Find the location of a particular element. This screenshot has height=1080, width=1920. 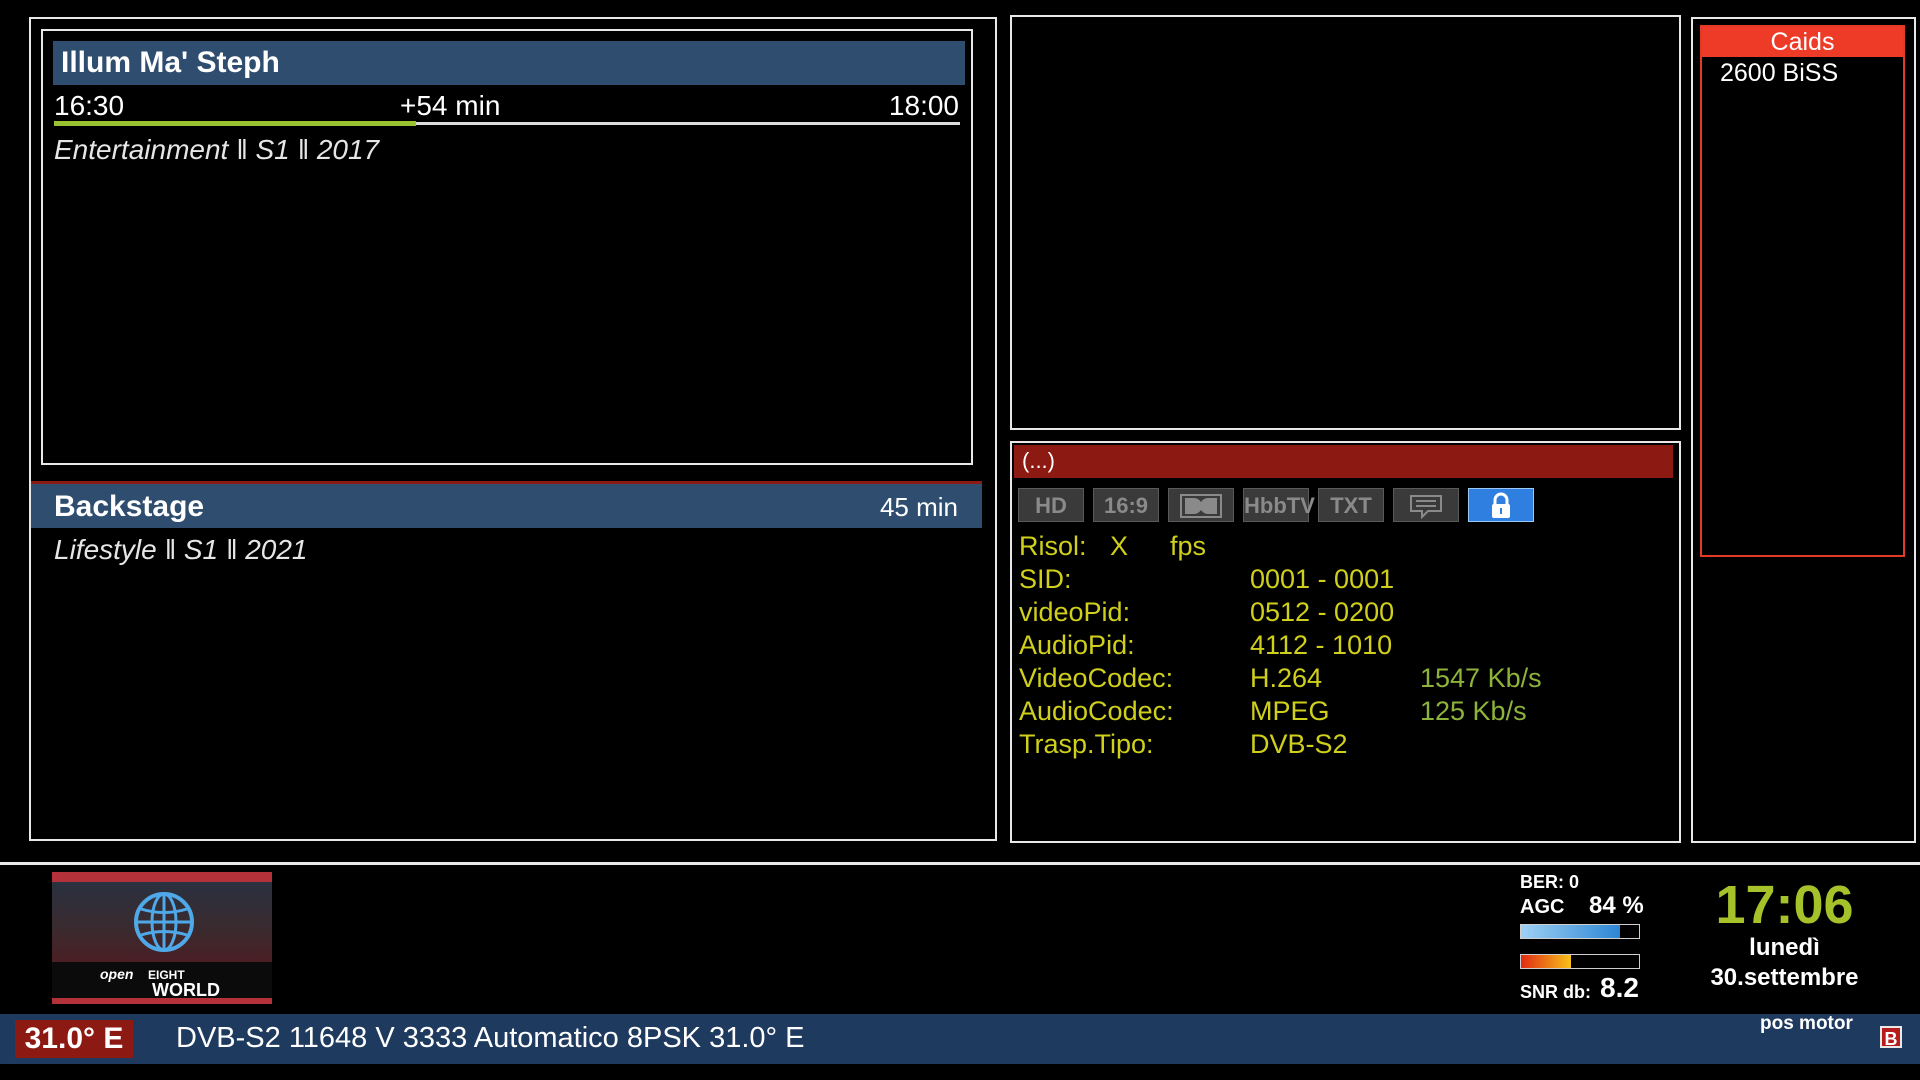

badge-169: 16:9 is located at coordinates (1126, 505).